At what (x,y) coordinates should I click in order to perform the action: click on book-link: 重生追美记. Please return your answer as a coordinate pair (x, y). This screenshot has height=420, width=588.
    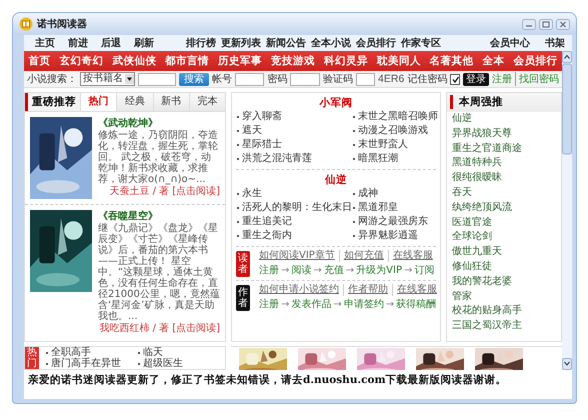
    Looking at the image, I should click on (294, 222).